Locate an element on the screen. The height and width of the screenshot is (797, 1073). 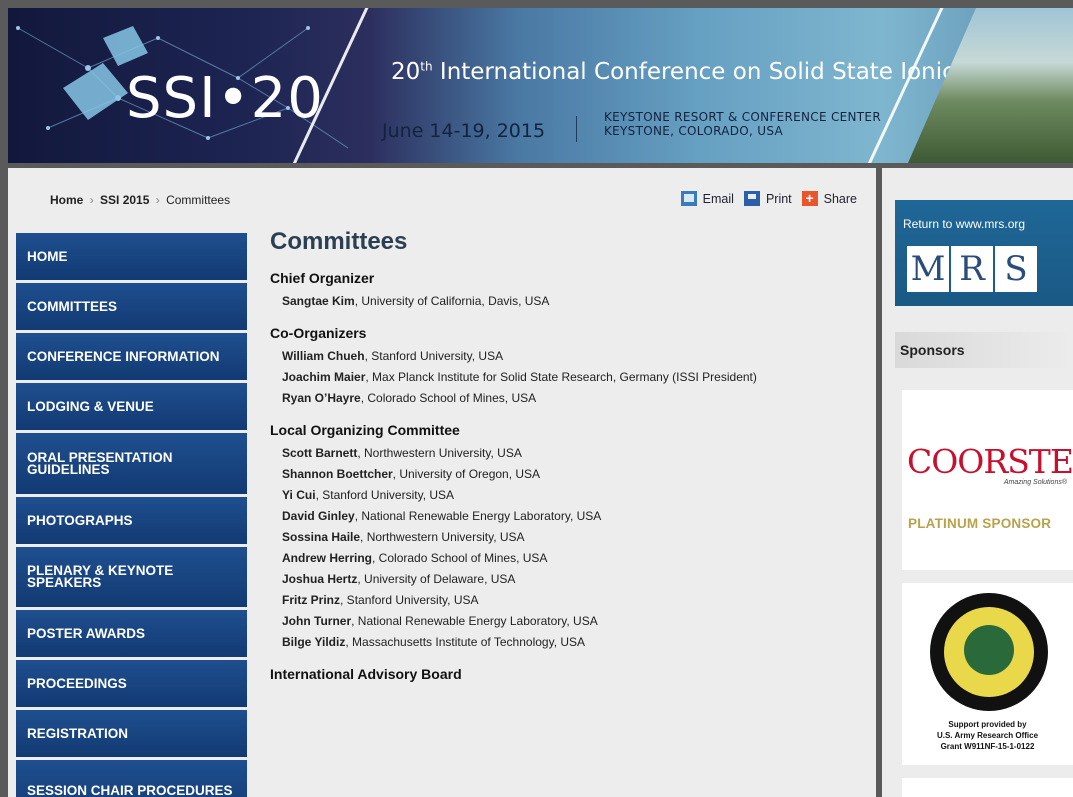
nav-item-plenary-keynote-speakers: PLENARY & KEYNOTE SPEAKERS is located at coordinates (131, 577).